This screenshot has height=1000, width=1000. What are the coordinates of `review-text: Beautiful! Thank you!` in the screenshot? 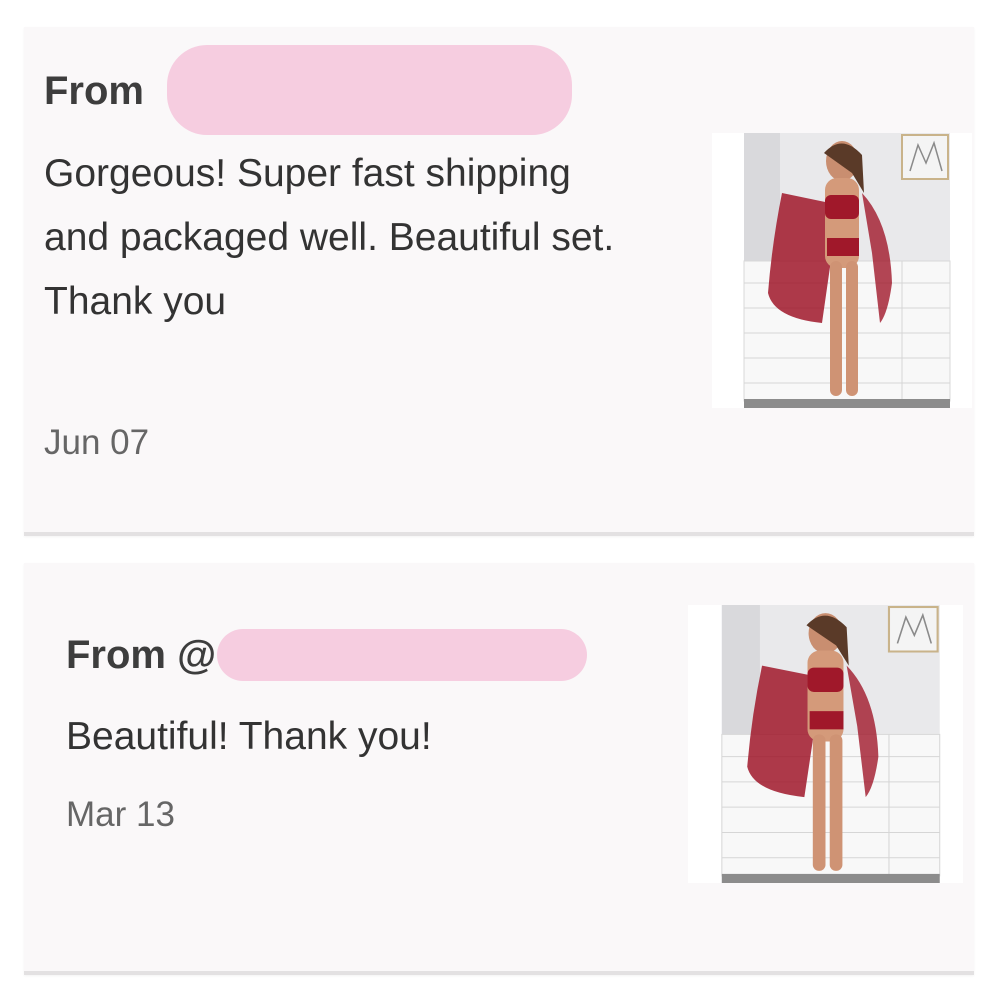 It's located at (249, 736).